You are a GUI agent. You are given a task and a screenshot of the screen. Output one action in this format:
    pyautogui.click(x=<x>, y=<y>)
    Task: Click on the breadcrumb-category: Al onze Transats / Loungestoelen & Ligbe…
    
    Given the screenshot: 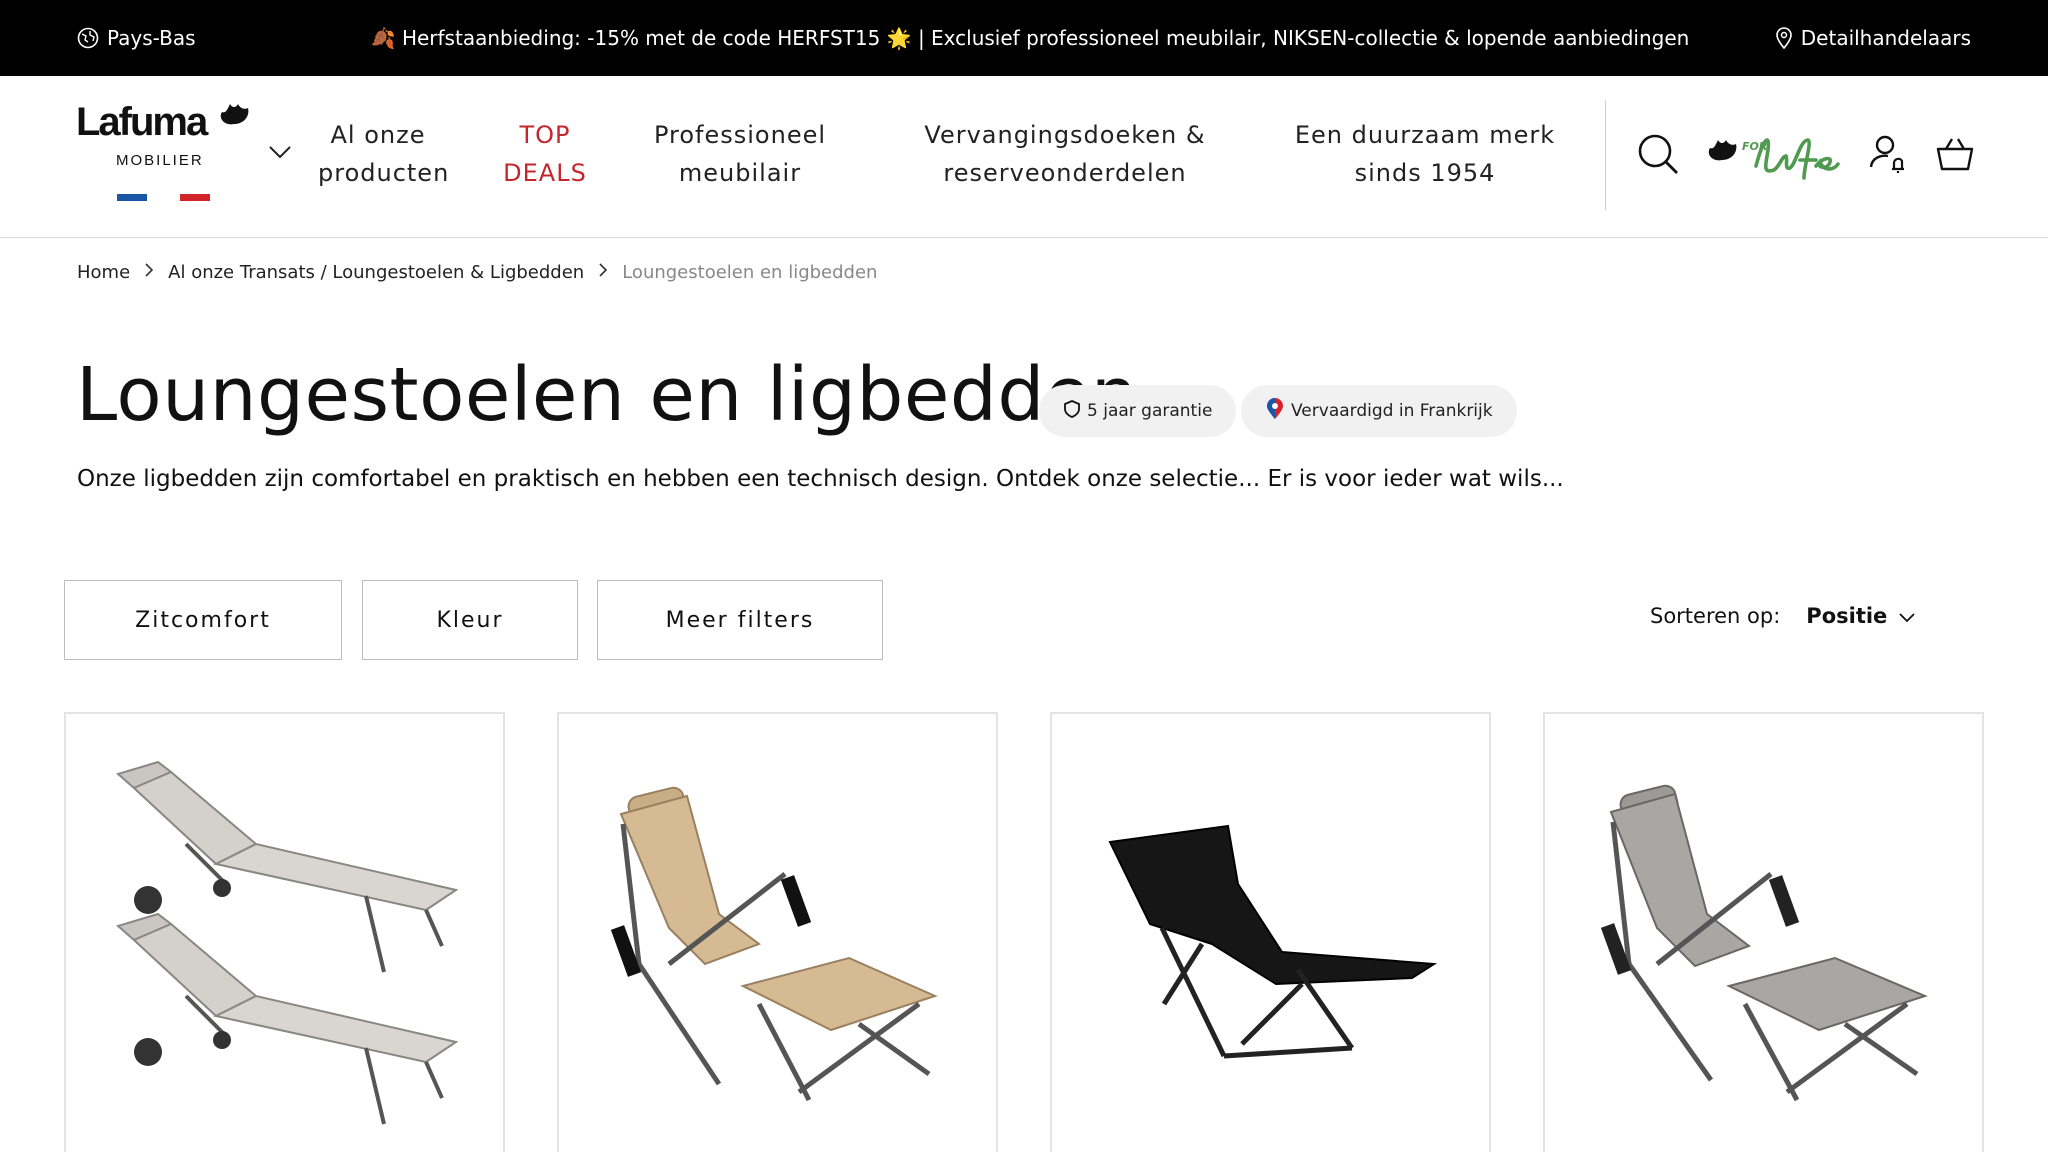 What is the action you would take?
    pyautogui.click(x=376, y=272)
    